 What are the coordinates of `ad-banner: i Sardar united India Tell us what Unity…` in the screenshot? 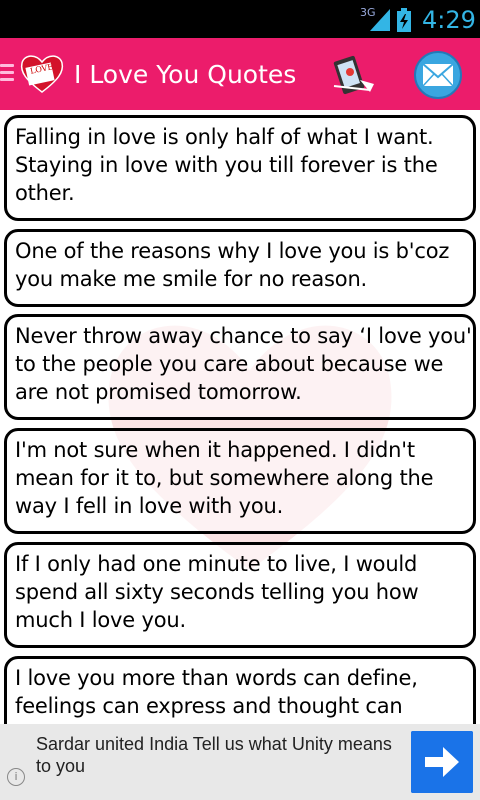 It's located at (240, 762).